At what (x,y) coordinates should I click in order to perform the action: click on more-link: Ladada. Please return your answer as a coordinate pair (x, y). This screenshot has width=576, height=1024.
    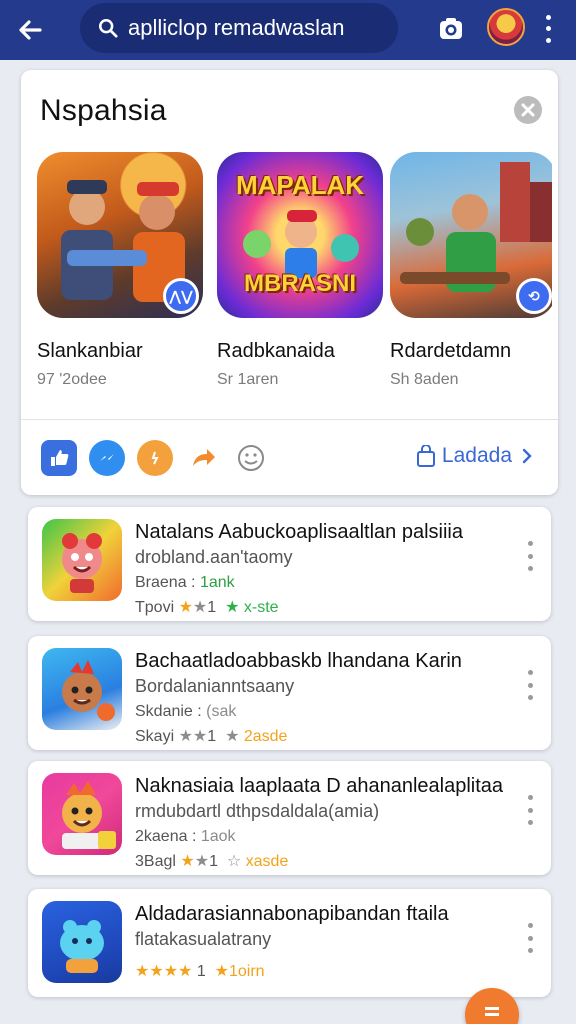
    Looking at the image, I should click on (475, 456).